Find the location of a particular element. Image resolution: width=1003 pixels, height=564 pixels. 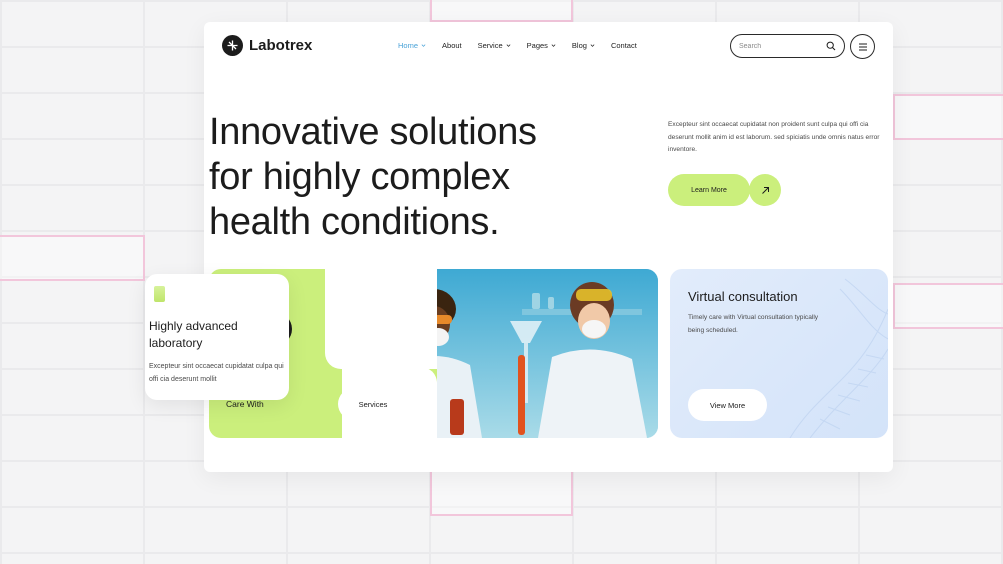

nav-item-service: Service is located at coordinates (494, 45).